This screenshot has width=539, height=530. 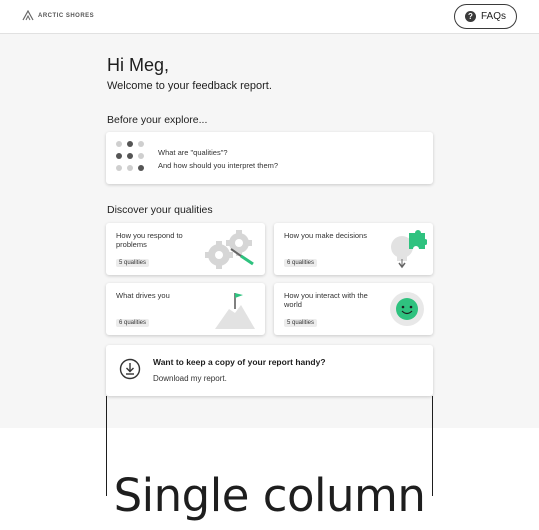 What do you see at coordinates (470, 16) in the screenshot?
I see `question-circle-icon: ?` at bounding box center [470, 16].